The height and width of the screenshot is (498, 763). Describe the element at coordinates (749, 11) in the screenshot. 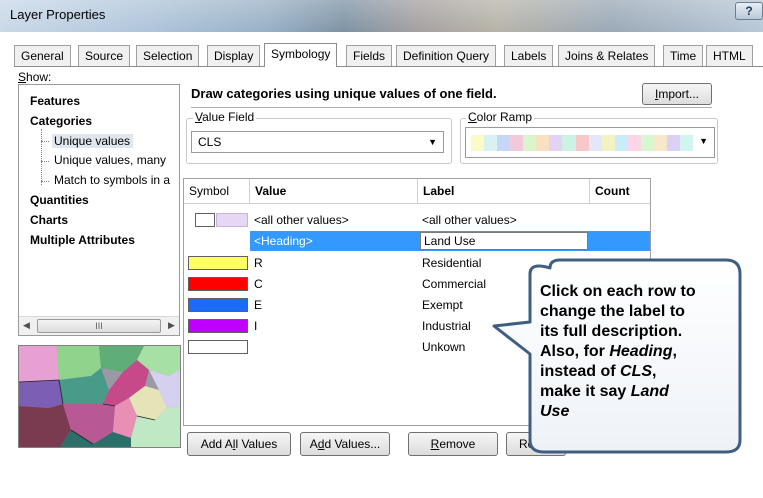

I see `help-button: ?` at that location.